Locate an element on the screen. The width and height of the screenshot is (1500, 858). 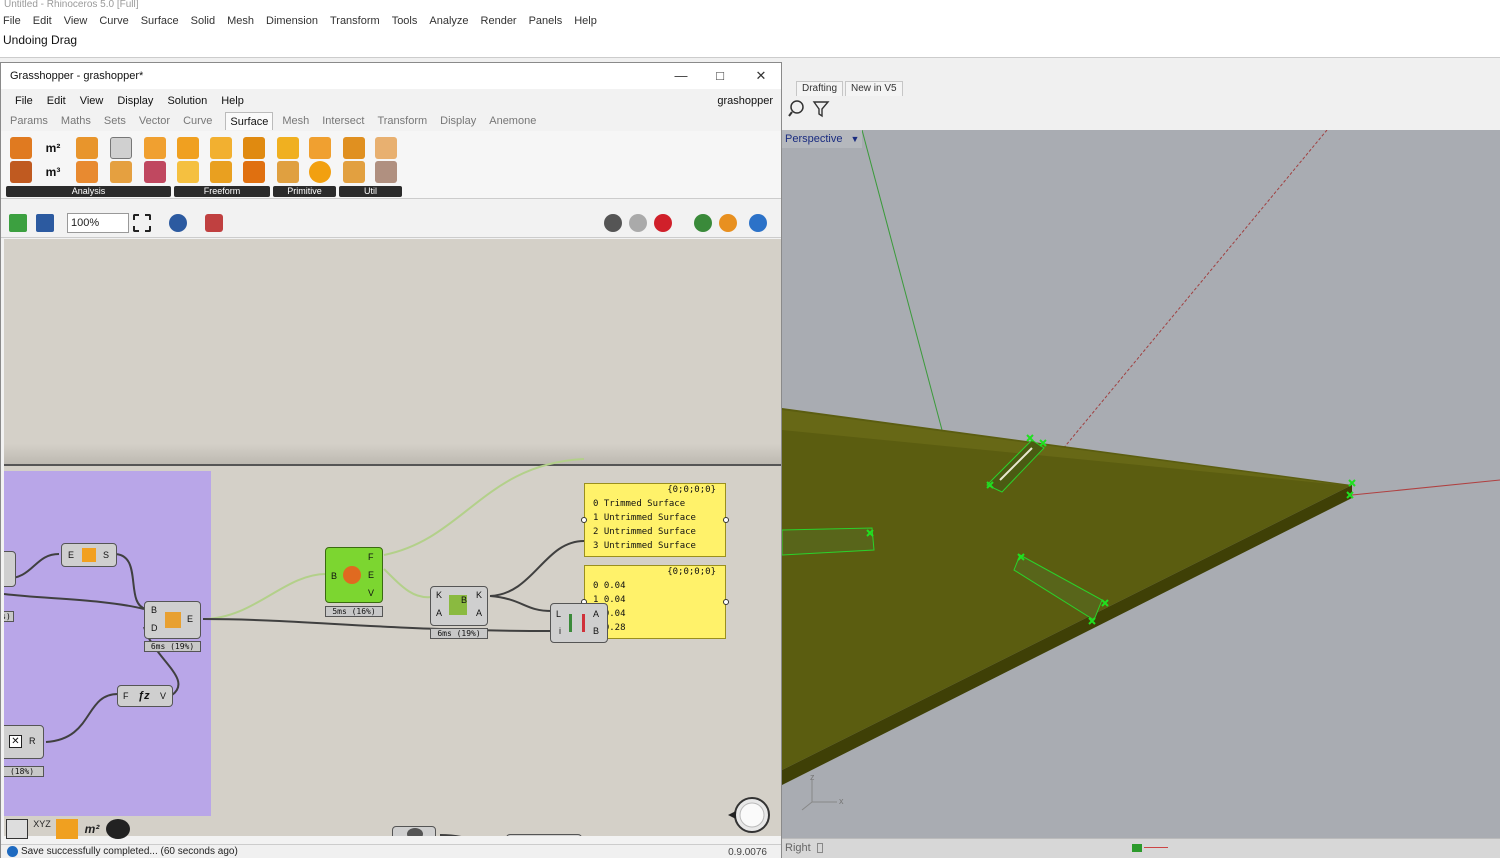
tab-params: Params is located at coordinates (29, 121).